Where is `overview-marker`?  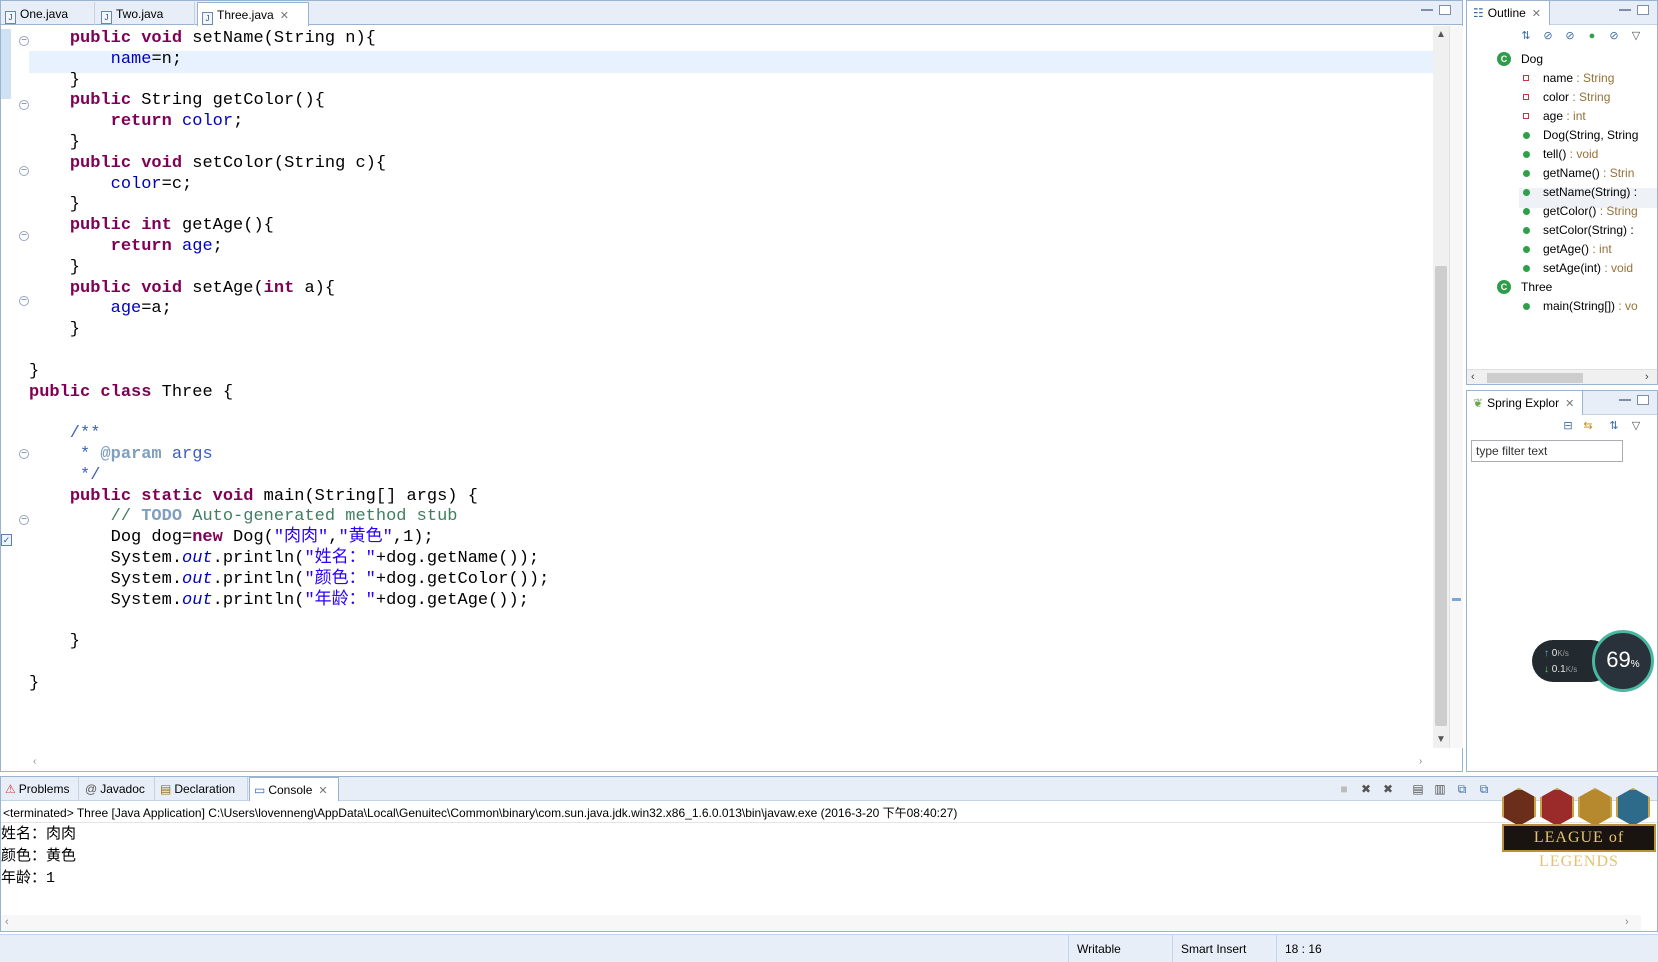
overview-marker is located at coordinates (1456, 599).